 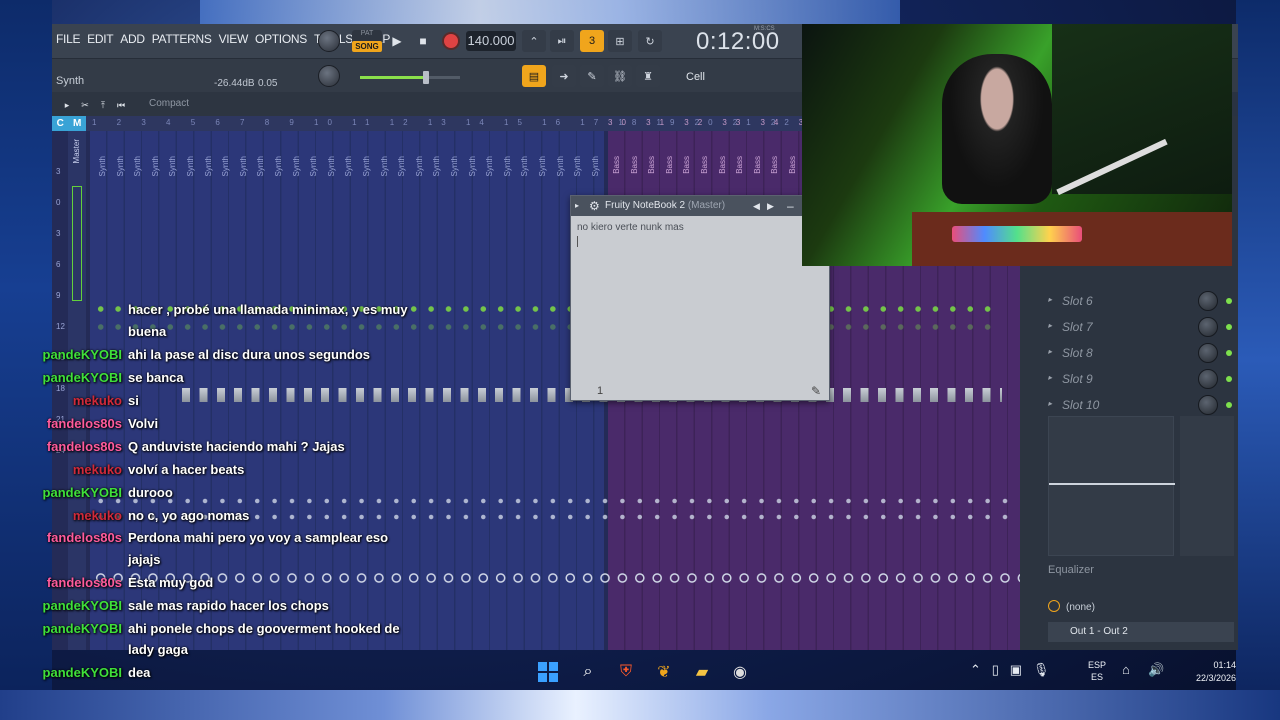 What do you see at coordinates (410, 77) in the screenshot?
I see `master-pitch-slider` at bounding box center [410, 77].